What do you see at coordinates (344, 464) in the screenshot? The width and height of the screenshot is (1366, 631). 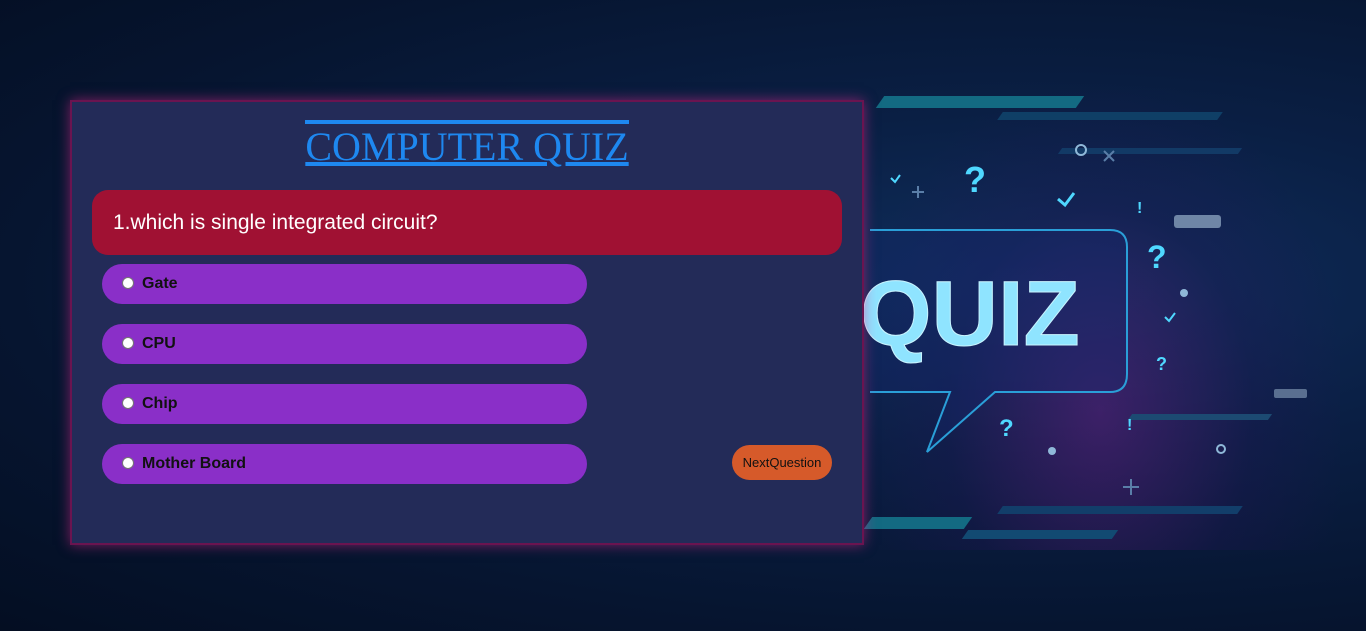 I see `option-mother-board: Mother Board` at bounding box center [344, 464].